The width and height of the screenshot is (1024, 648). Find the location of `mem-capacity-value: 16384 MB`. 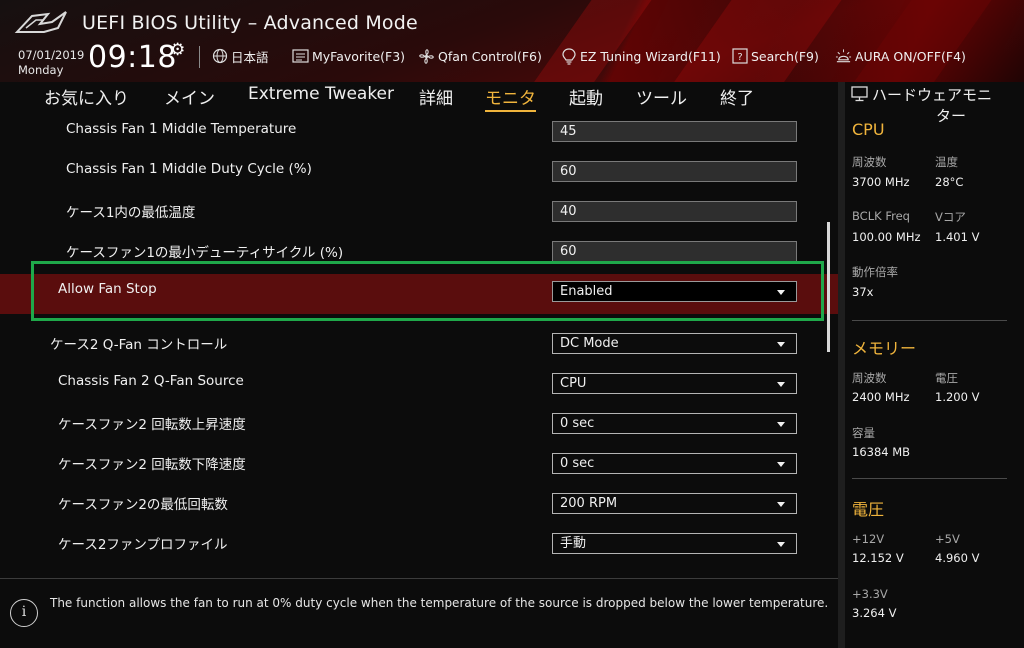

mem-capacity-value: 16384 MB is located at coordinates (881, 452).